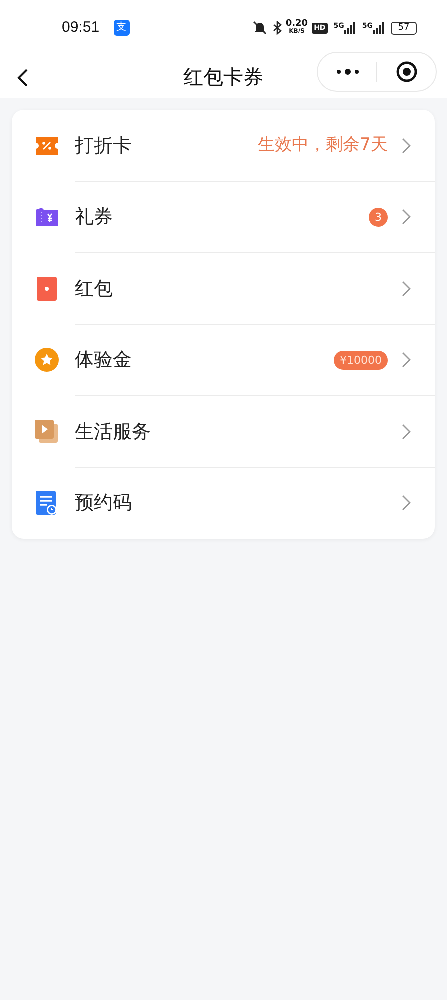 This screenshot has width=447, height=1000. Describe the element at coordinates (361, 360) in the screenshot. I see `amount-tag: ¥10000` at that location.